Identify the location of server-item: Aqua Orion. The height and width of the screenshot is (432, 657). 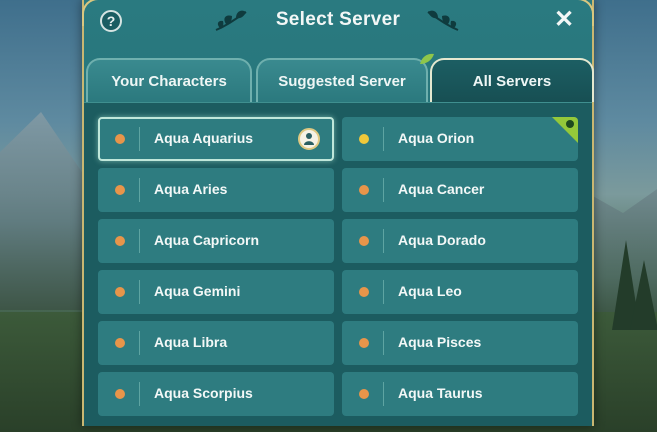
(460, 139).